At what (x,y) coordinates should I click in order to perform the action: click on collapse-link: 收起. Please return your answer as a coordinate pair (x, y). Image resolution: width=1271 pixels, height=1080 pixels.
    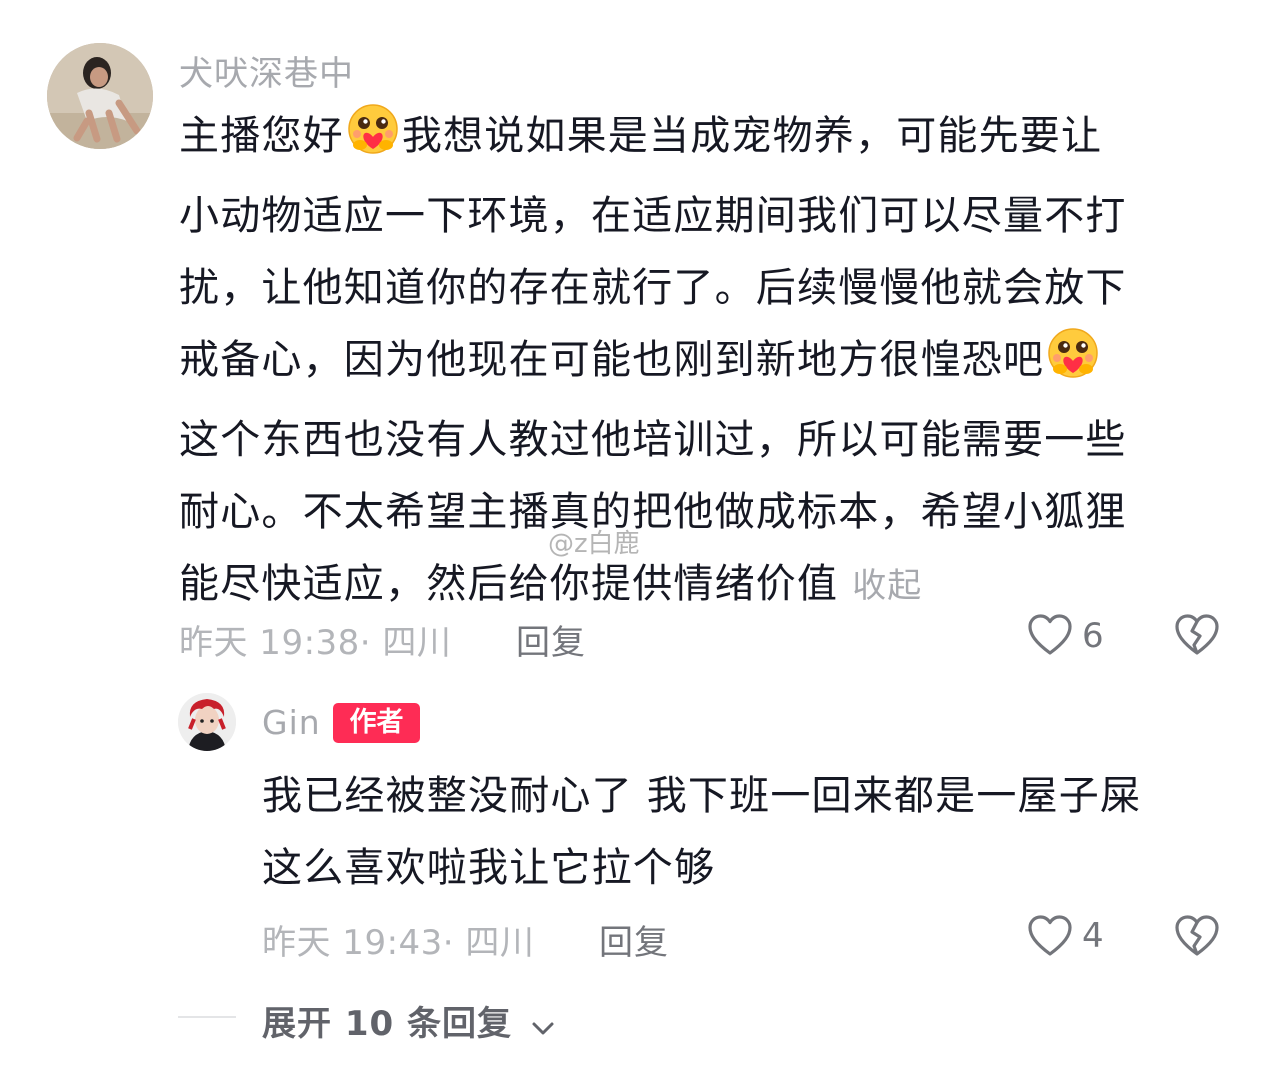
    Looking at the image, I should click on (887, 586).